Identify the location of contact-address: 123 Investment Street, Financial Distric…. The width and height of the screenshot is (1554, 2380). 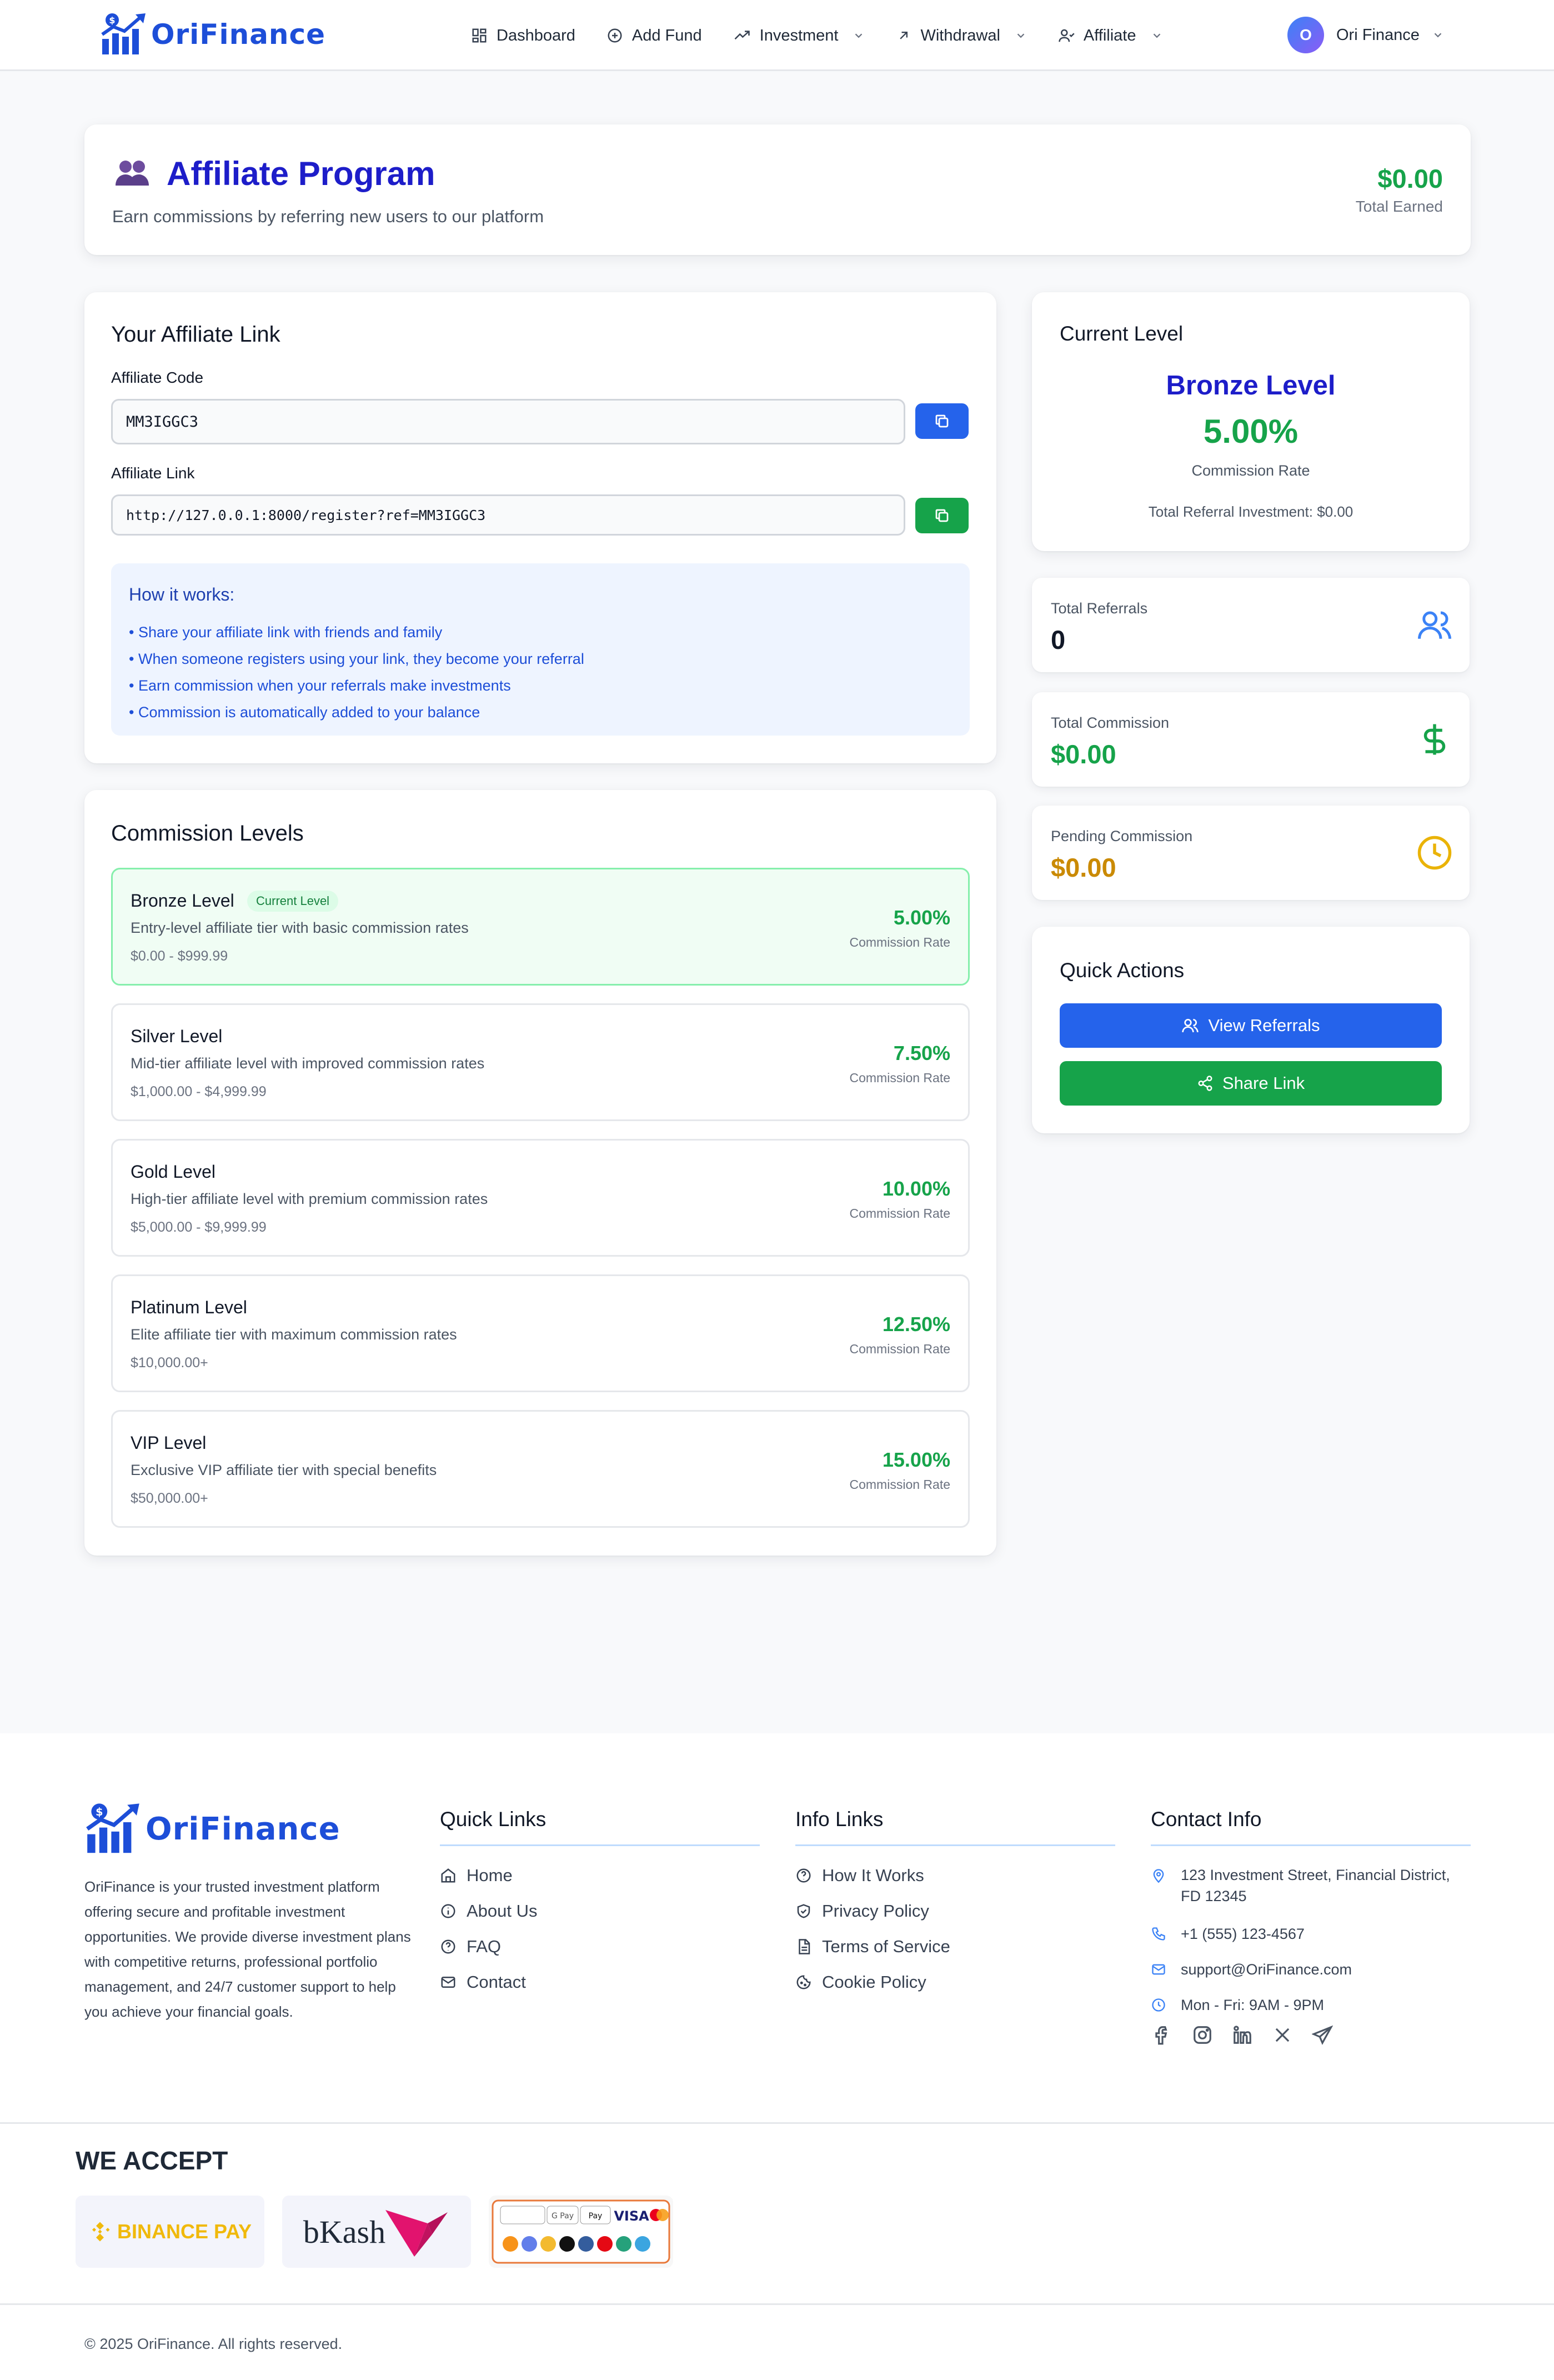
(1311, 1886).